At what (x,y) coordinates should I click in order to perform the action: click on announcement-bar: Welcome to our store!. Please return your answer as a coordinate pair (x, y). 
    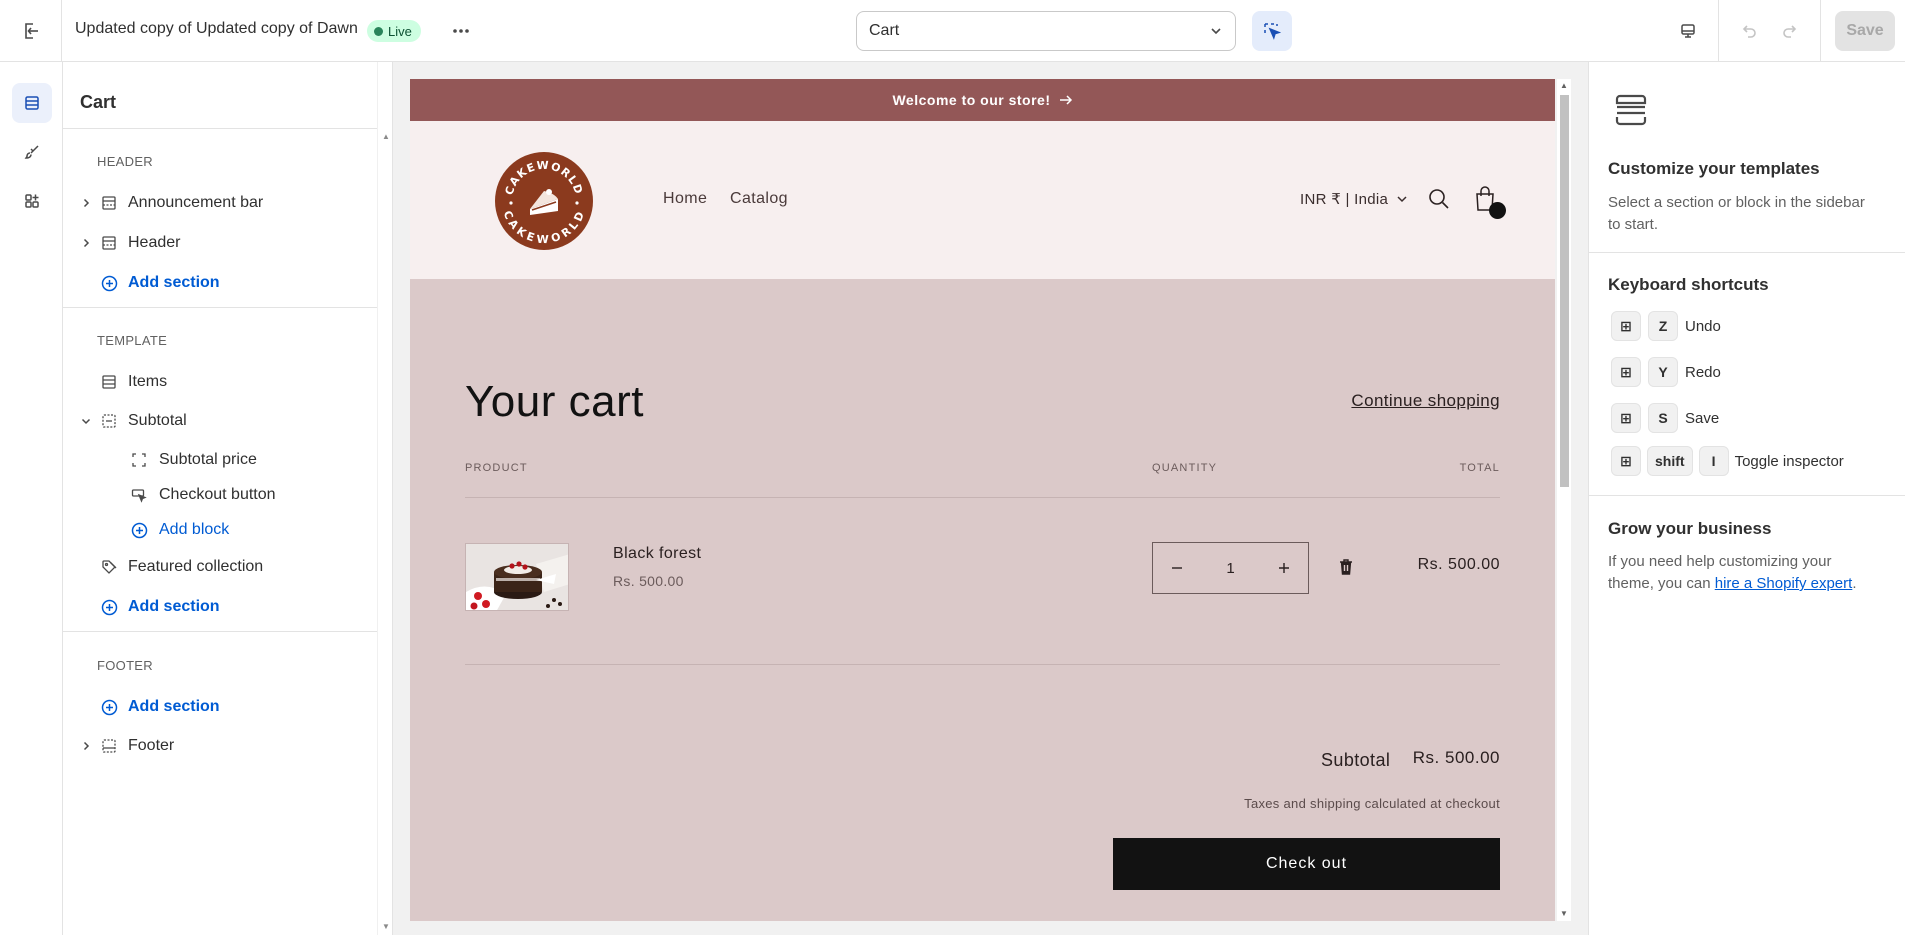
    Looking at the image, I should click on (982, 100).